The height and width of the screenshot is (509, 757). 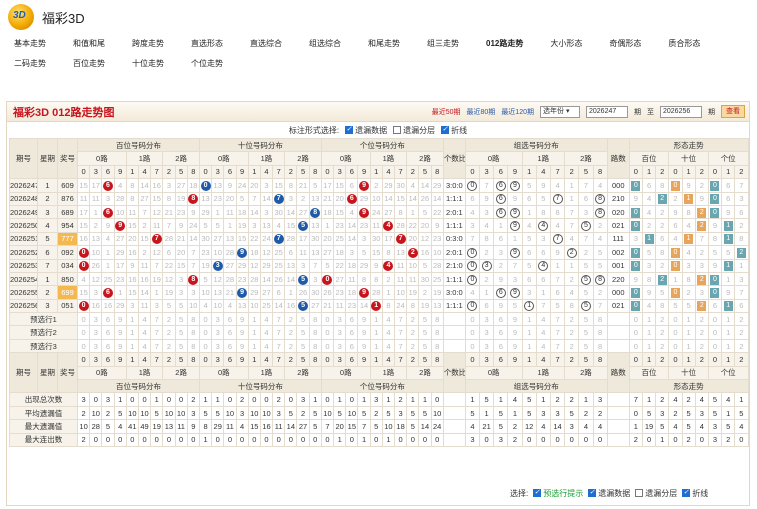 I want to click on hit-ball: 3, so click(x=217, y=266).